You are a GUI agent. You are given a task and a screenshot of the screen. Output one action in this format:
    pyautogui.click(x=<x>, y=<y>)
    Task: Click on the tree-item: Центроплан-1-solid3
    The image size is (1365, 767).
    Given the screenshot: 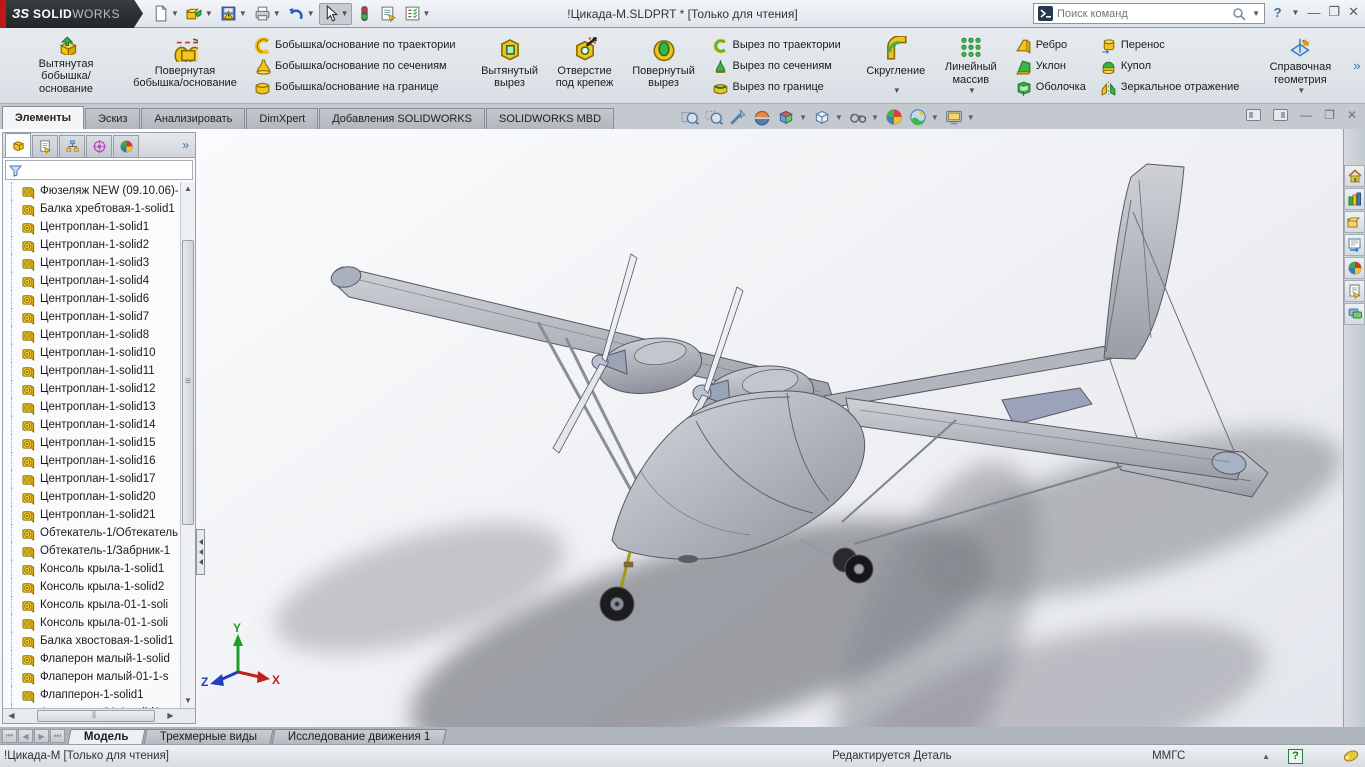 What is the action you would take?
    pyautogui.click(x=91, y=263)
    